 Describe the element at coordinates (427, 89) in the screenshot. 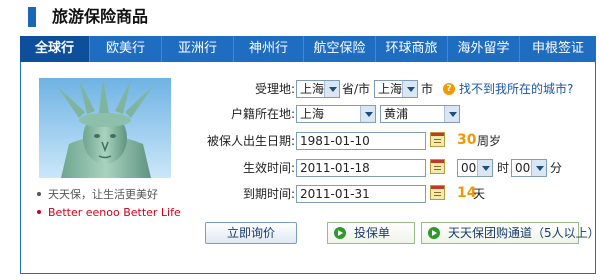

I see `city-unit: 市` at that location.